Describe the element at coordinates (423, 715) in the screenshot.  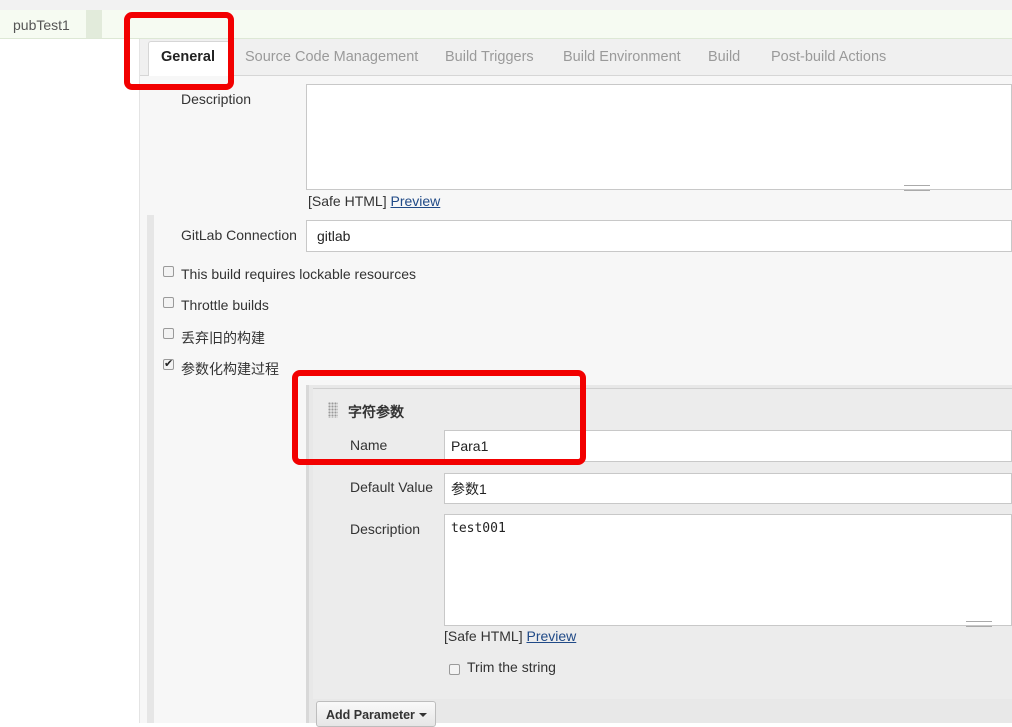
I see `chevron-down-icon` at that location.